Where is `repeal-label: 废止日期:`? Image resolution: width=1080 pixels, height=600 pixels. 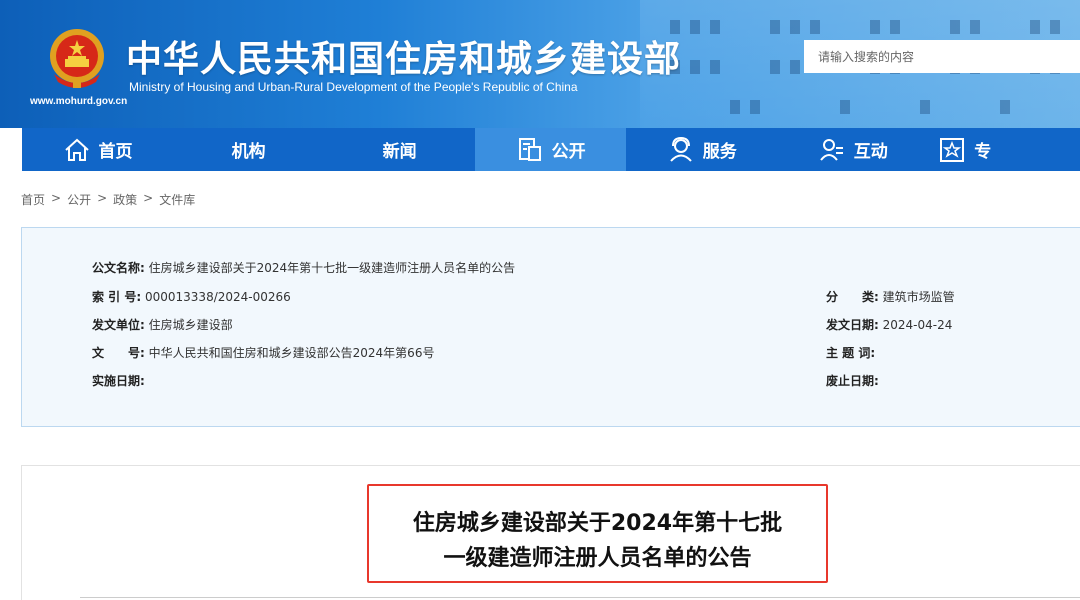 repeal-label: 废止日期: is located at coordinates (852, 381).